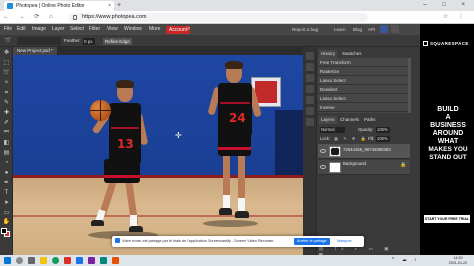  I want to click on shape-tool-icon: ▭, so click(6, 213).